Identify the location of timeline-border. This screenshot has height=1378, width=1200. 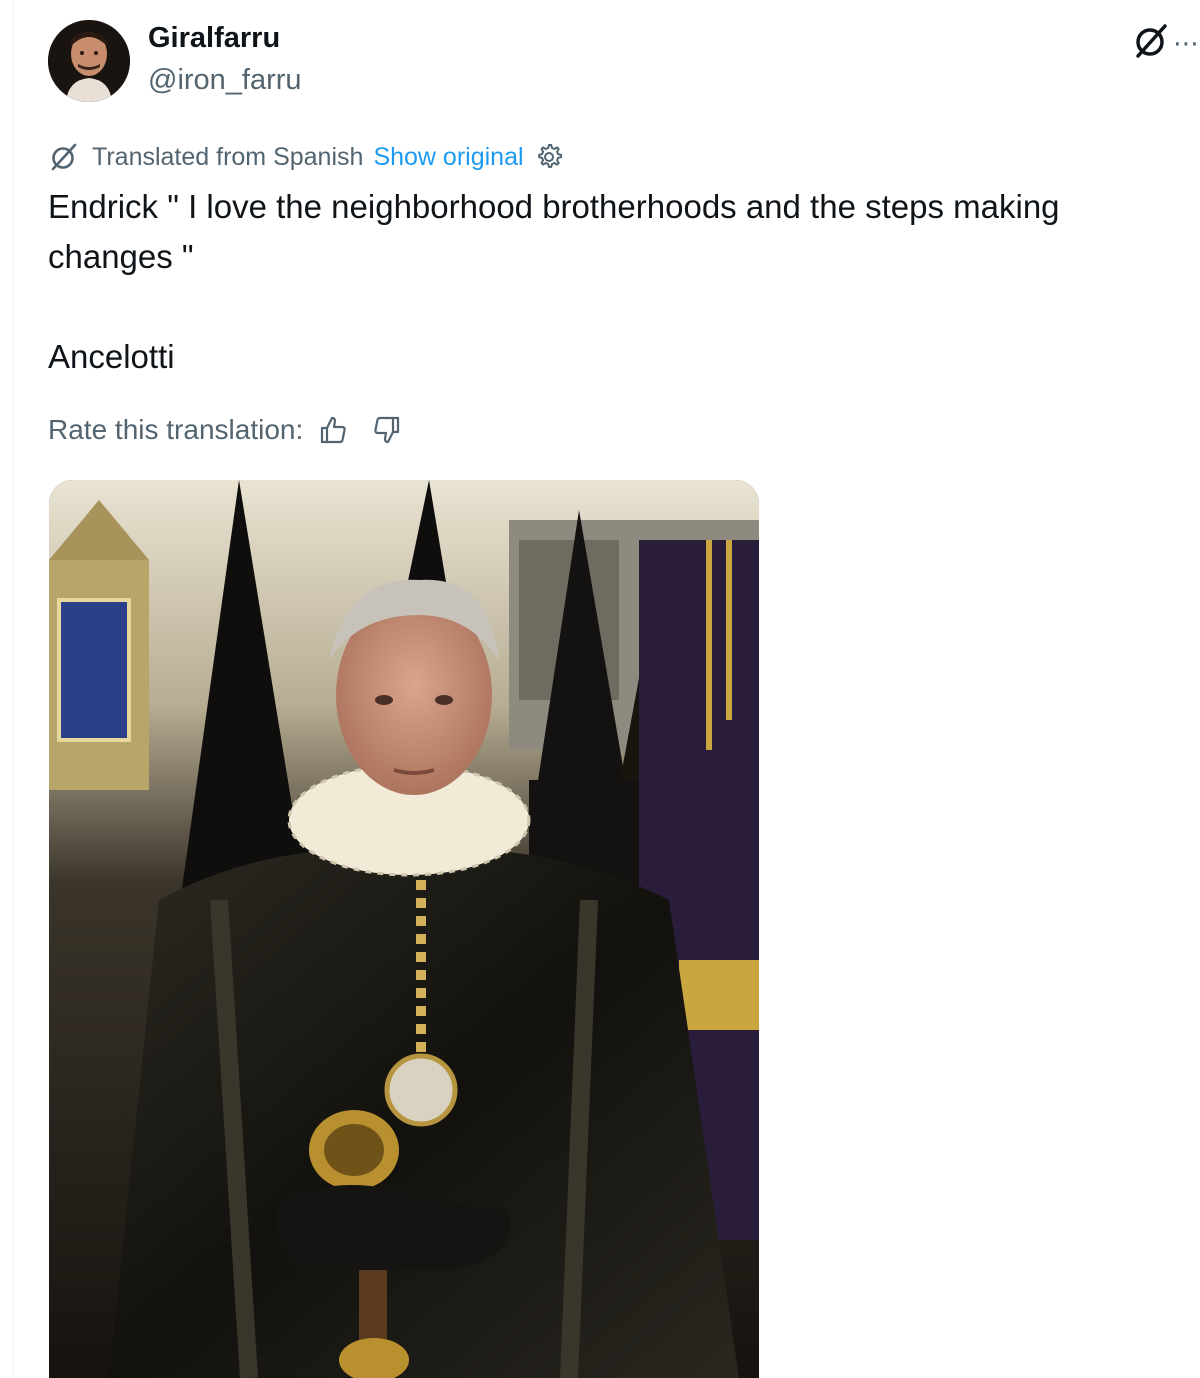
(13, 689).